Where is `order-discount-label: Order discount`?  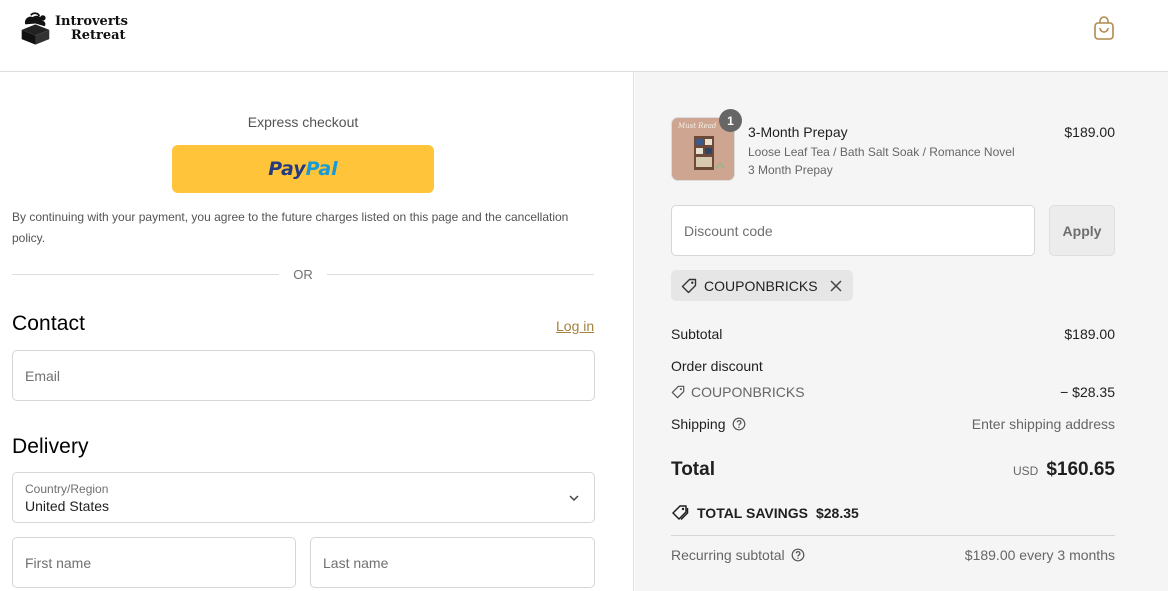
order-discount-label: Order discount is located at coordinates (717, 366).